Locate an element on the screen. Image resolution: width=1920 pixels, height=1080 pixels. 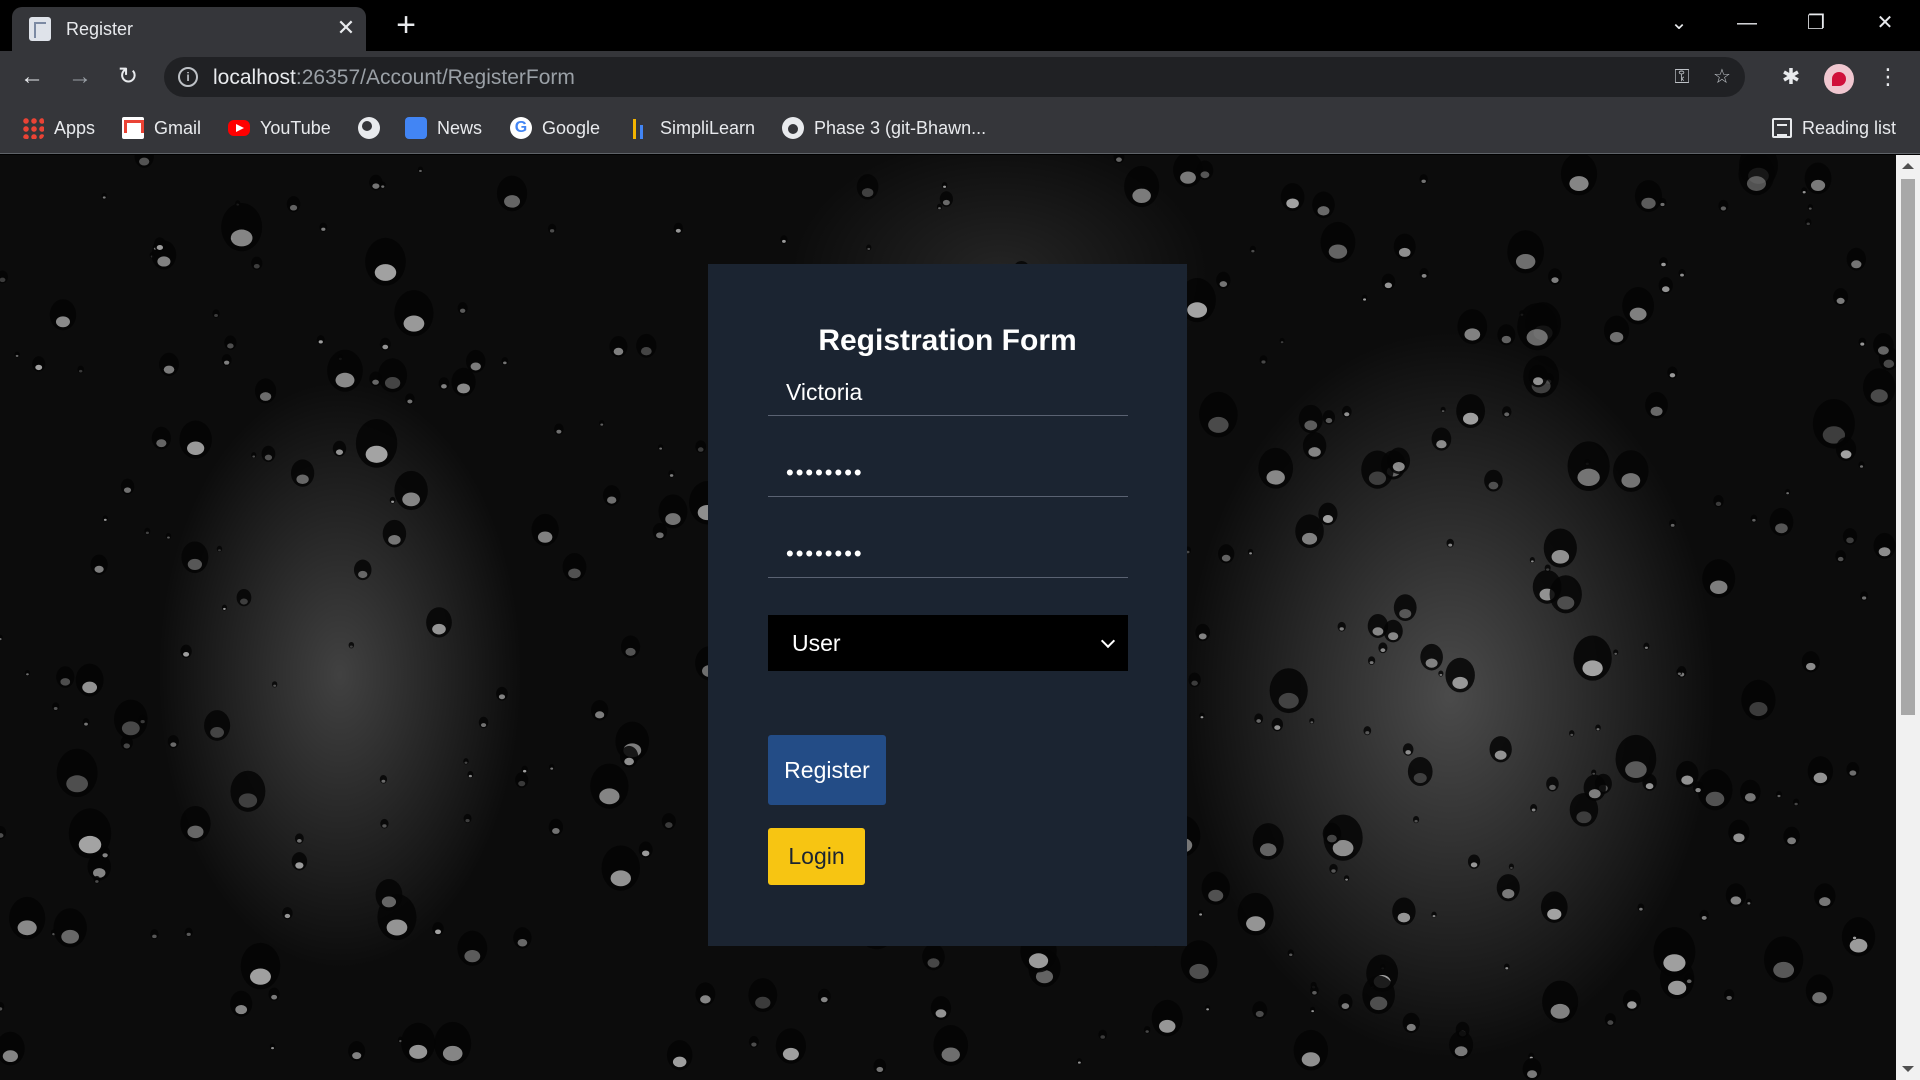
tab-close-icon: ✕ is located at coordinates (346, 28).